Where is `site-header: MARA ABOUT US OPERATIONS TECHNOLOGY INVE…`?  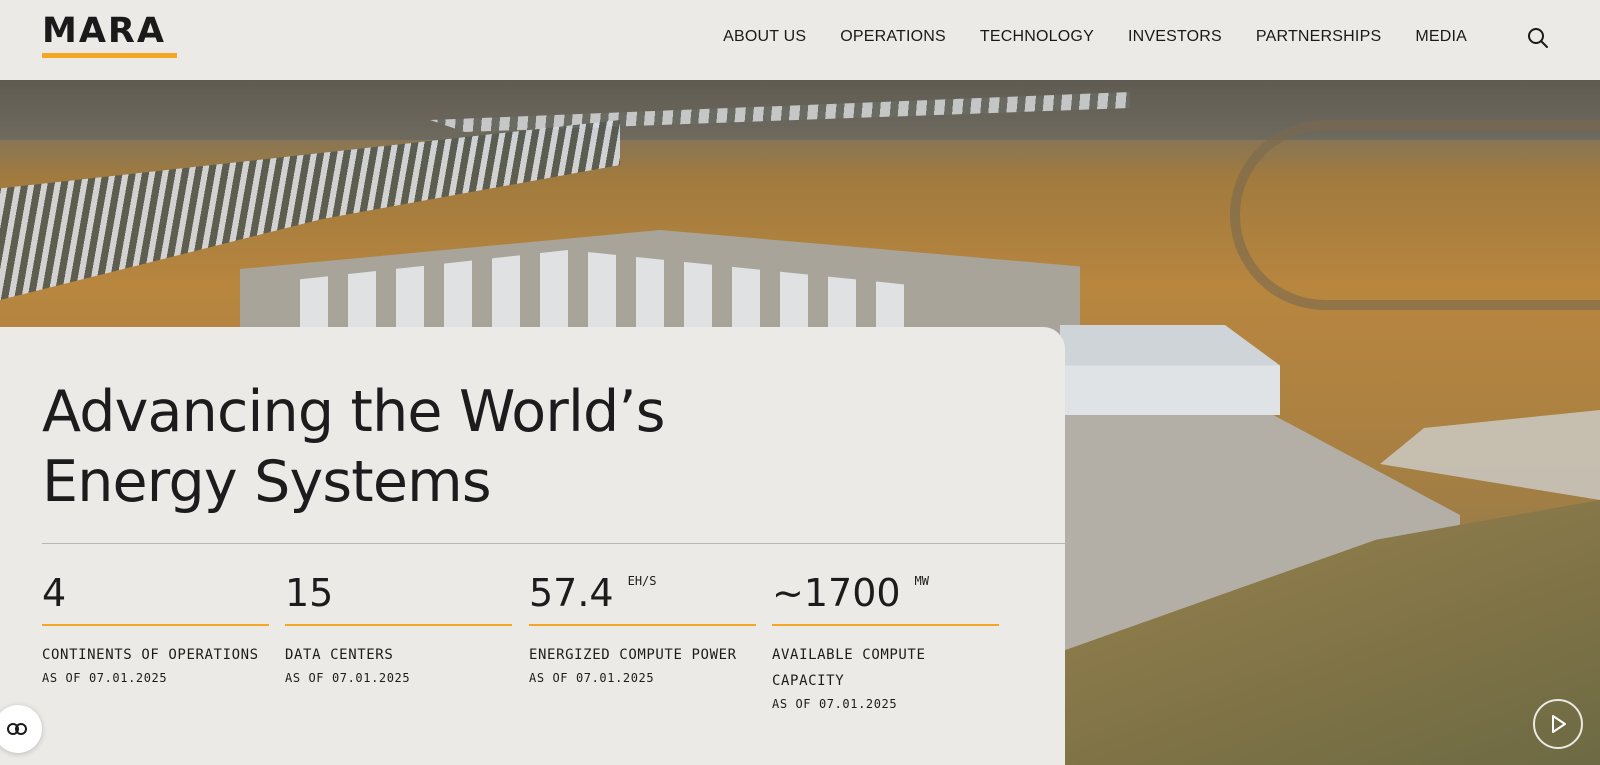
site-header: MARA ABOUT US OPERATIONS TECHNOLOGY INVE… is located at coordinates (800, 40).